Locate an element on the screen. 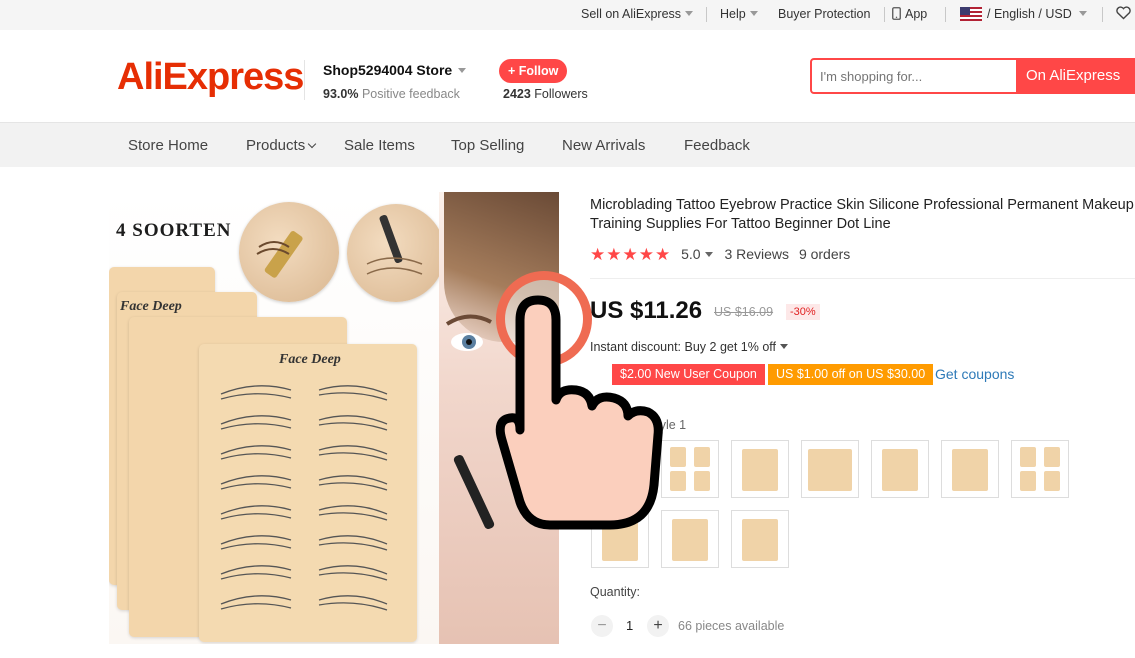 This screenshot has width=1135, height=658. aliexpress-logo: AliExpress is located at coordinates (210, 77).